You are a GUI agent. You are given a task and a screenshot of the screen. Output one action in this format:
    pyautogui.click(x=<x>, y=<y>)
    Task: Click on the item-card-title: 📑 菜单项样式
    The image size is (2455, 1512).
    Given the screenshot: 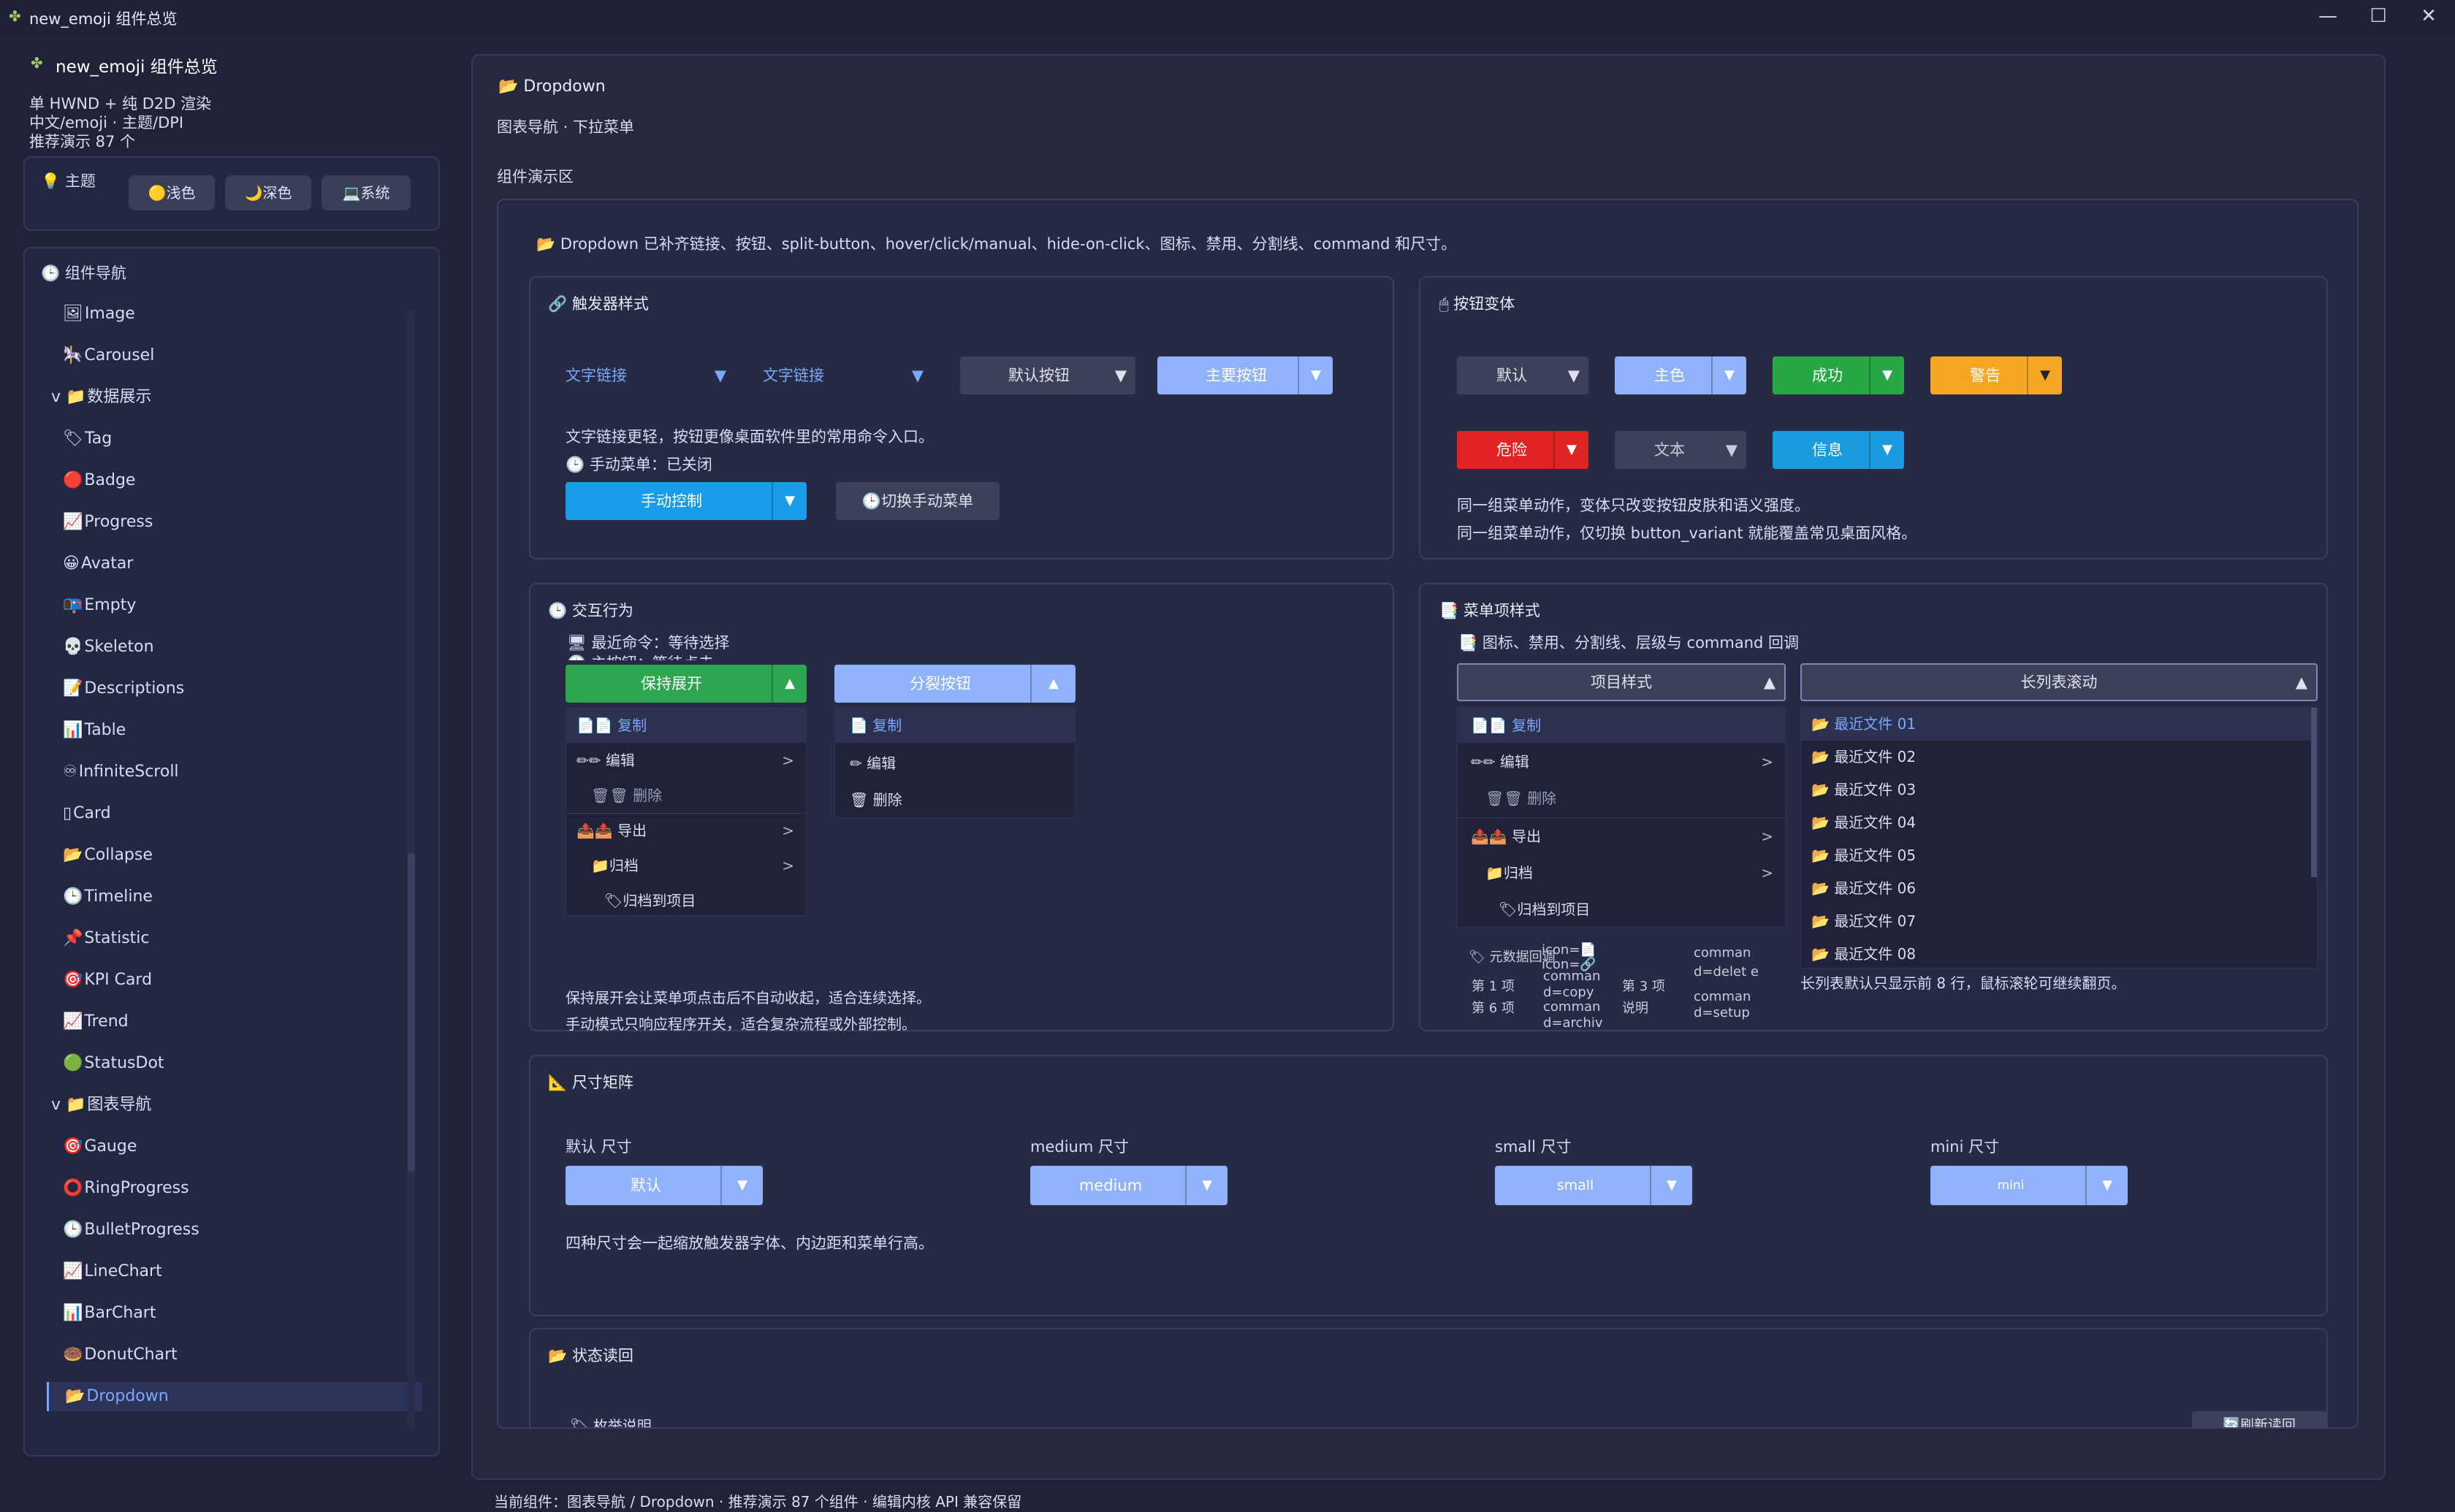 What is the action you would take?
    pyautogui.click(x=1489, y=610)
    